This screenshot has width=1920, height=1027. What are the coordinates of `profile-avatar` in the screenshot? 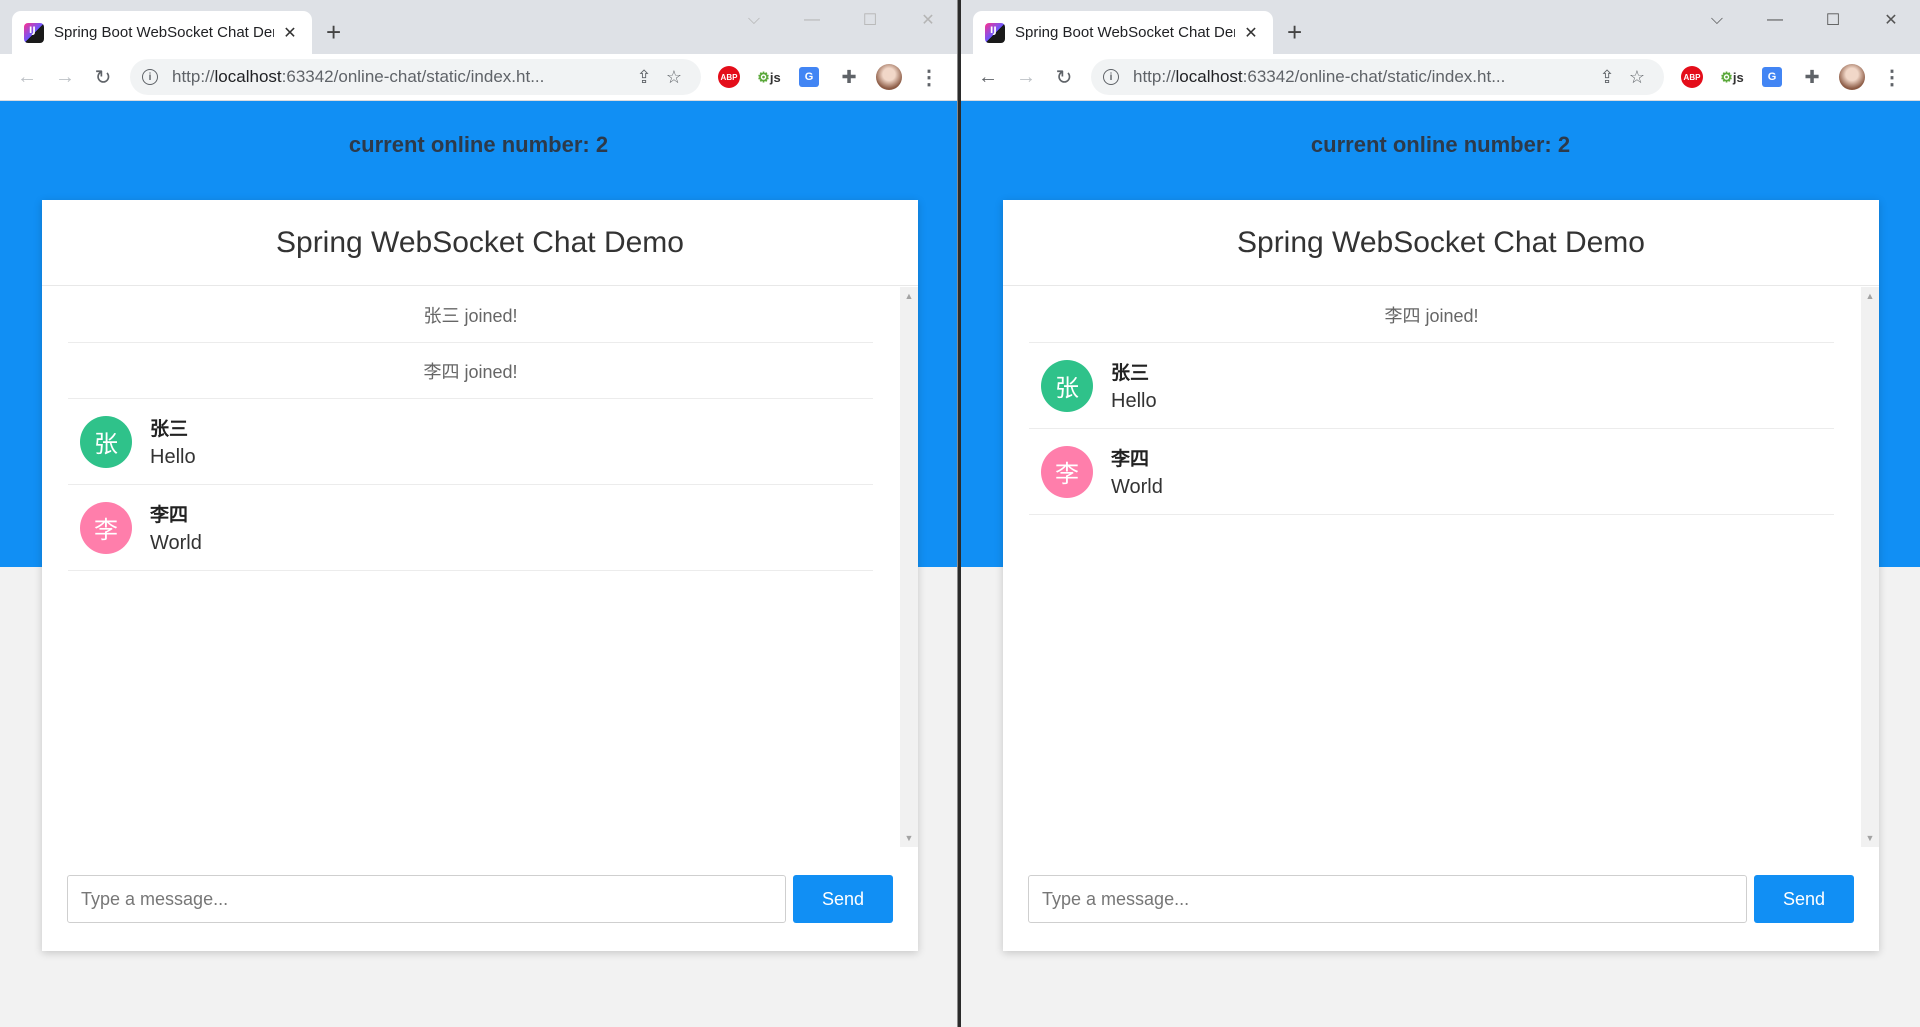 It's located at (1852, 77).